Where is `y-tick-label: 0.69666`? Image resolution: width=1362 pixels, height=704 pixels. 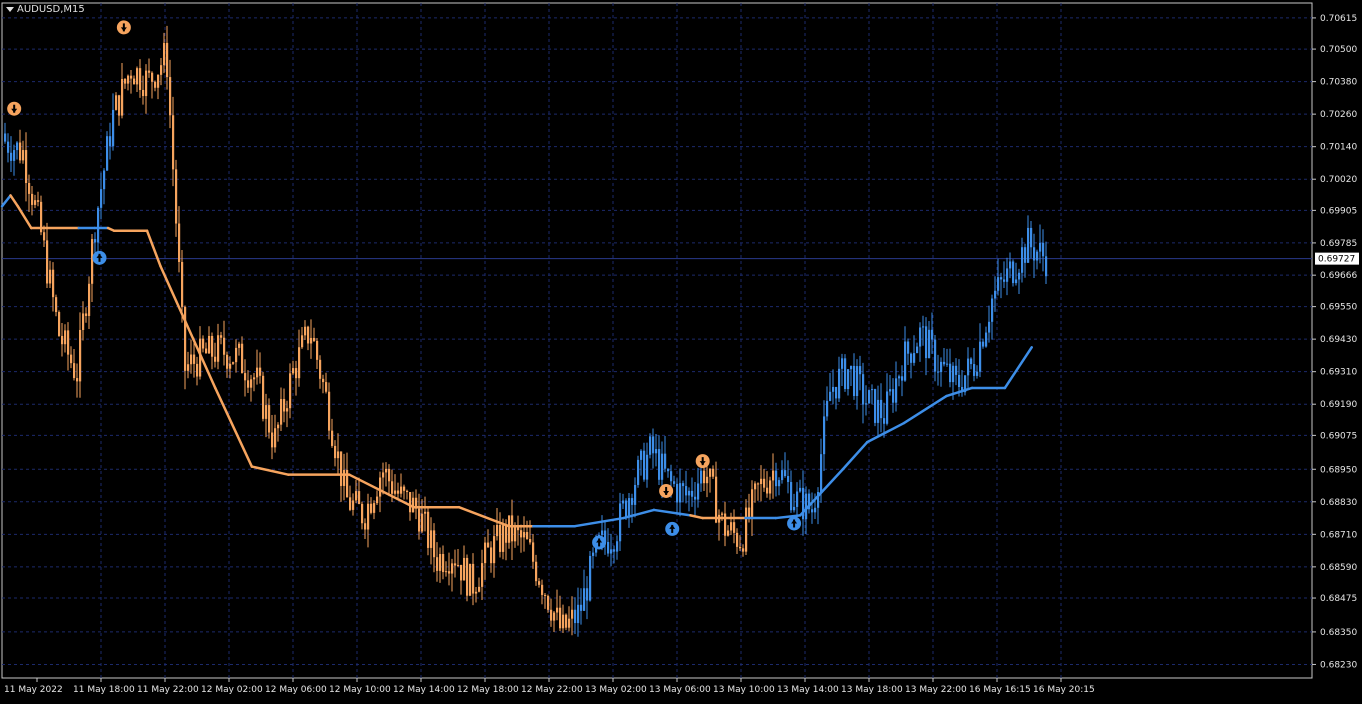 y-tick-label: 0.69666 is located at coordinates (1338, 276).